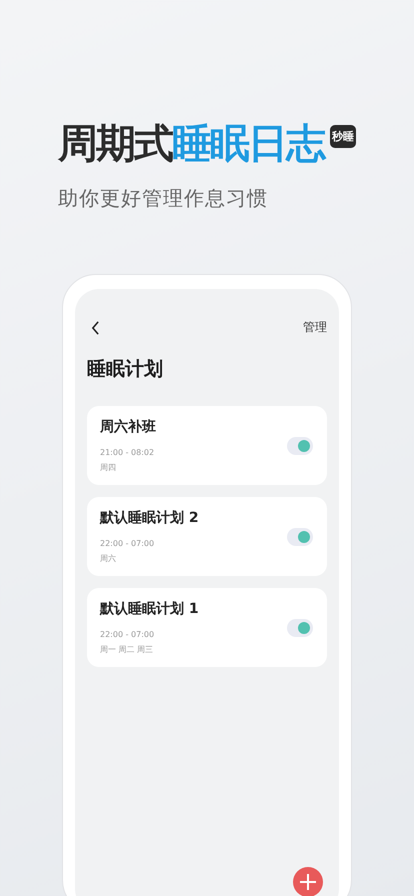 The height and width of the screenshot is (896, 414). What do you see at coordinates (128, 452) in the screenshot?
I see `plan-time: 21:00 - 08:02` at bounding box center [128, 452].